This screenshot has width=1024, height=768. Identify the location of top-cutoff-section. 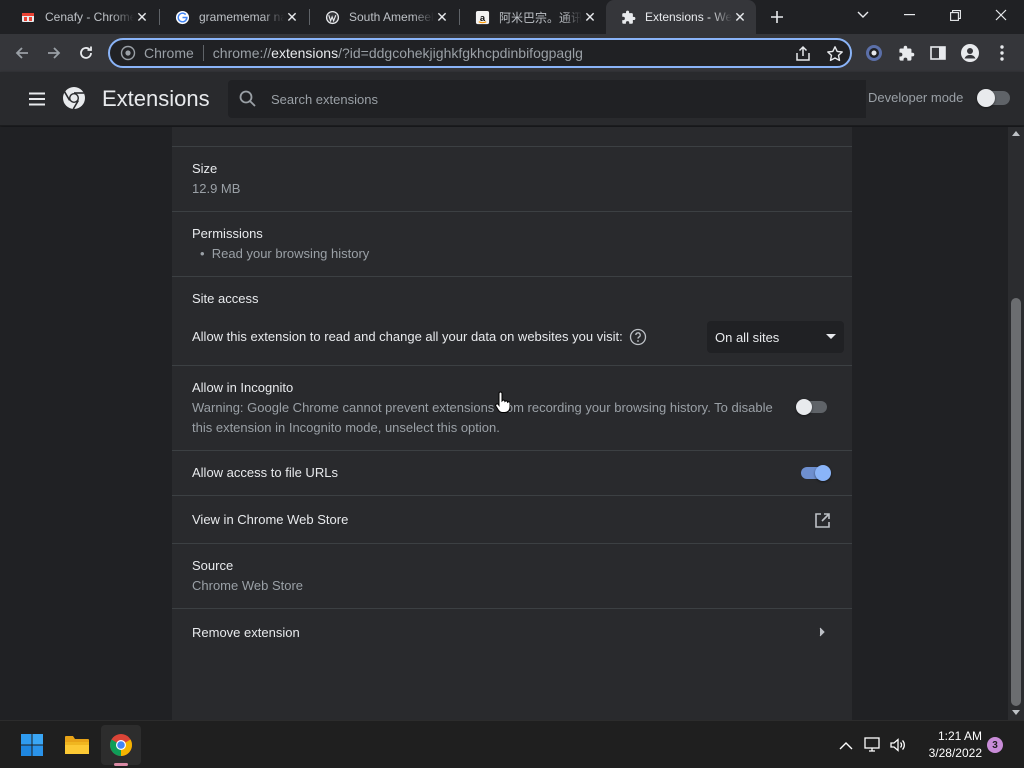
(512, 137).